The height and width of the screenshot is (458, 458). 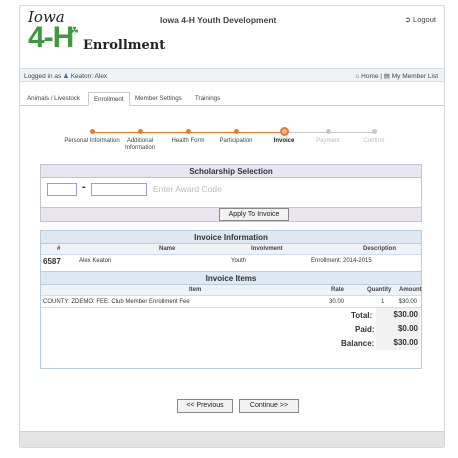 What do you see at coordinates (167, 249) in the screenshot?
I see `col-header-name: Name` at bounding box center [167, 249].